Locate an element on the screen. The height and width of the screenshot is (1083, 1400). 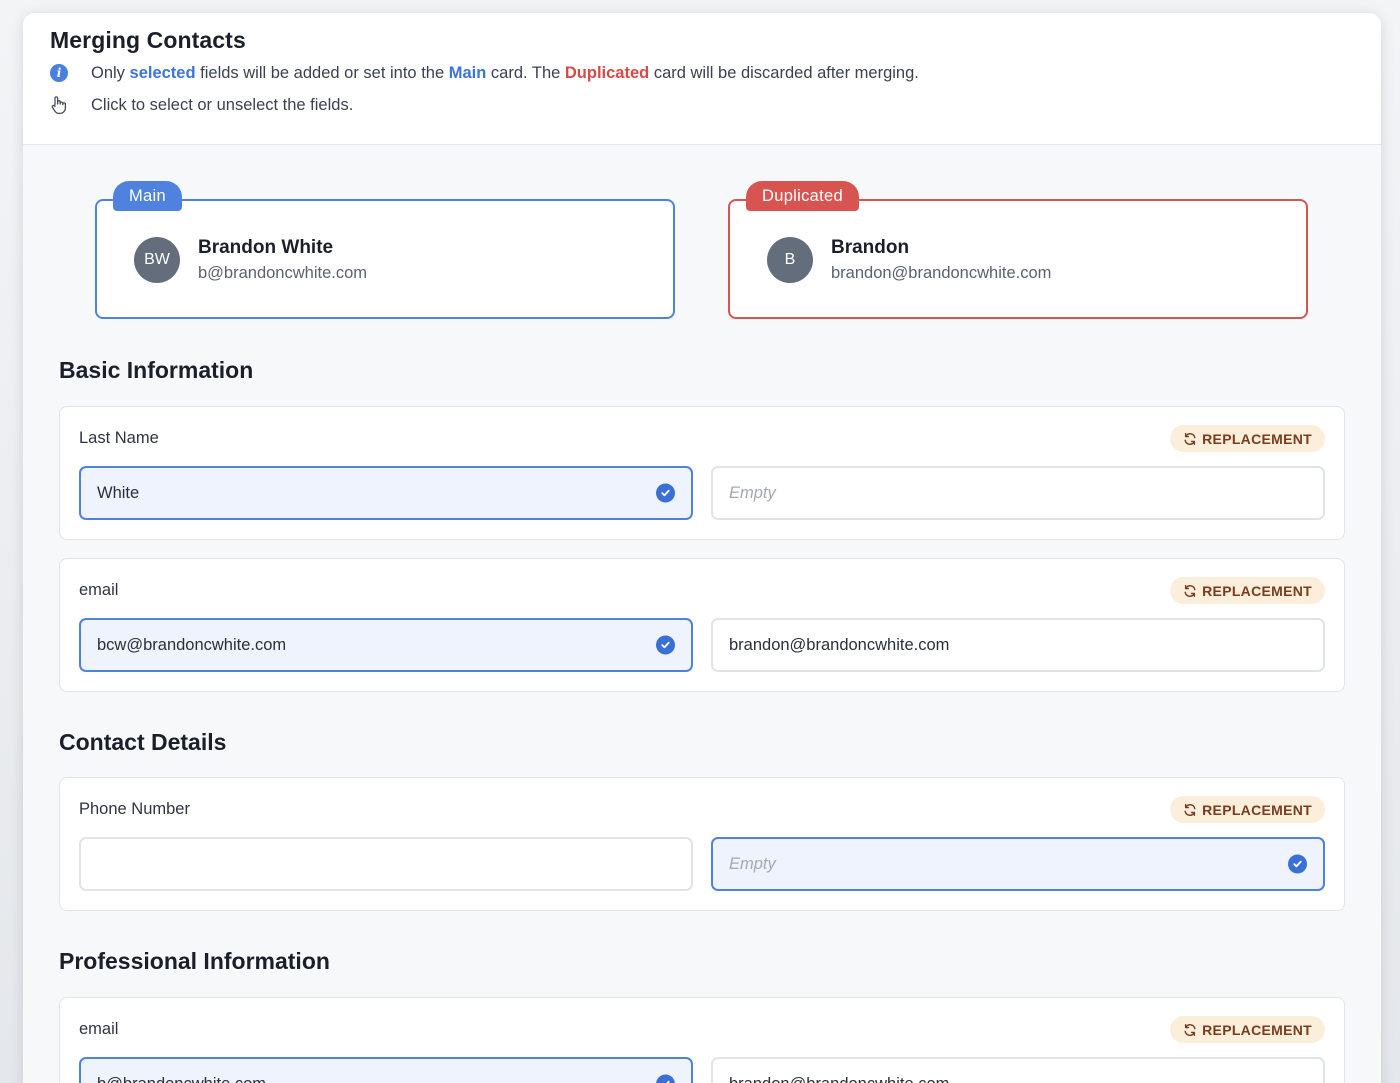
selected-keyword: selected is located at coordinates (162, 72).